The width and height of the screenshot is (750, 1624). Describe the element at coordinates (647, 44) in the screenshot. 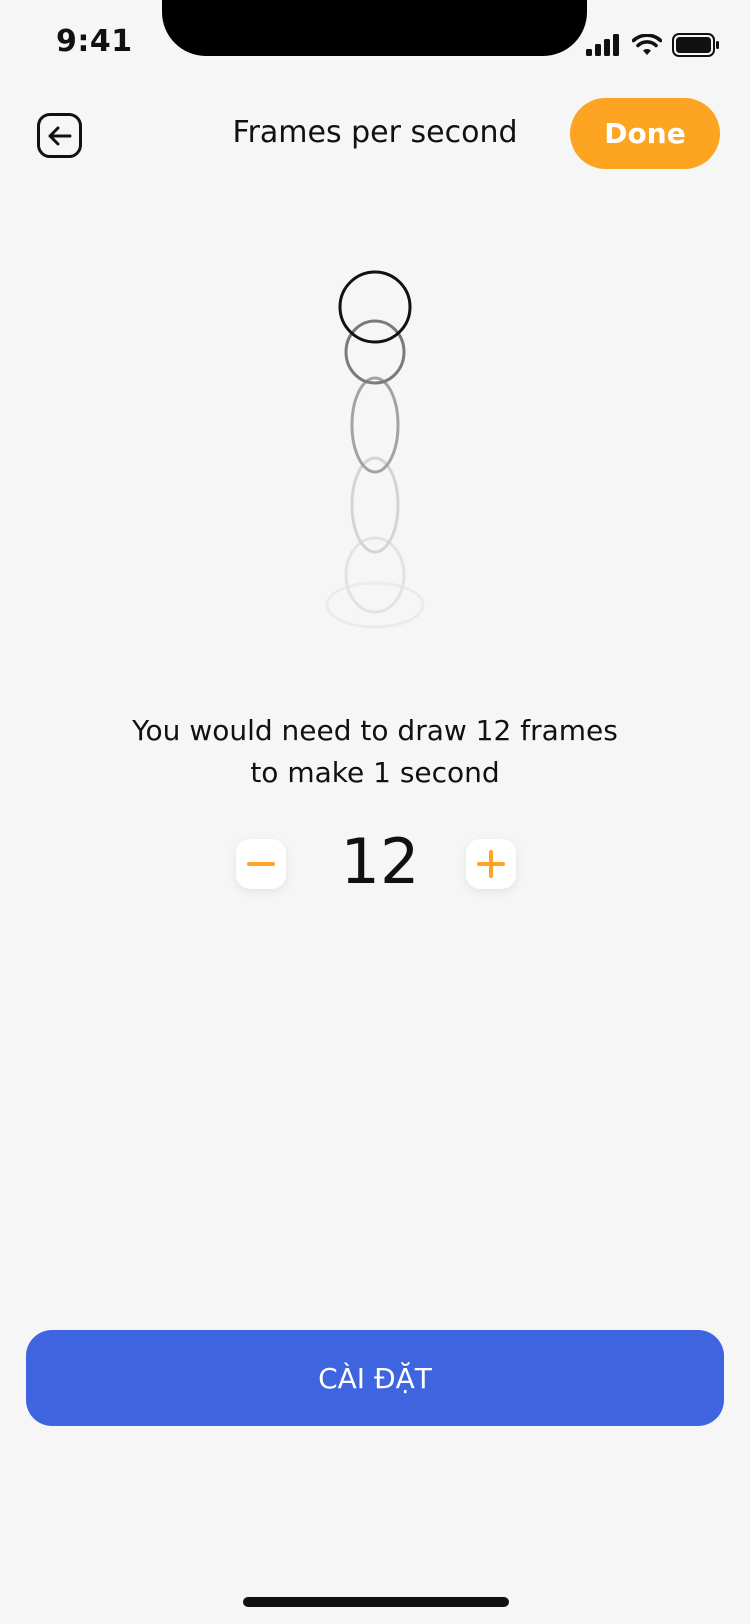

I see `wifi-icon` at that location.